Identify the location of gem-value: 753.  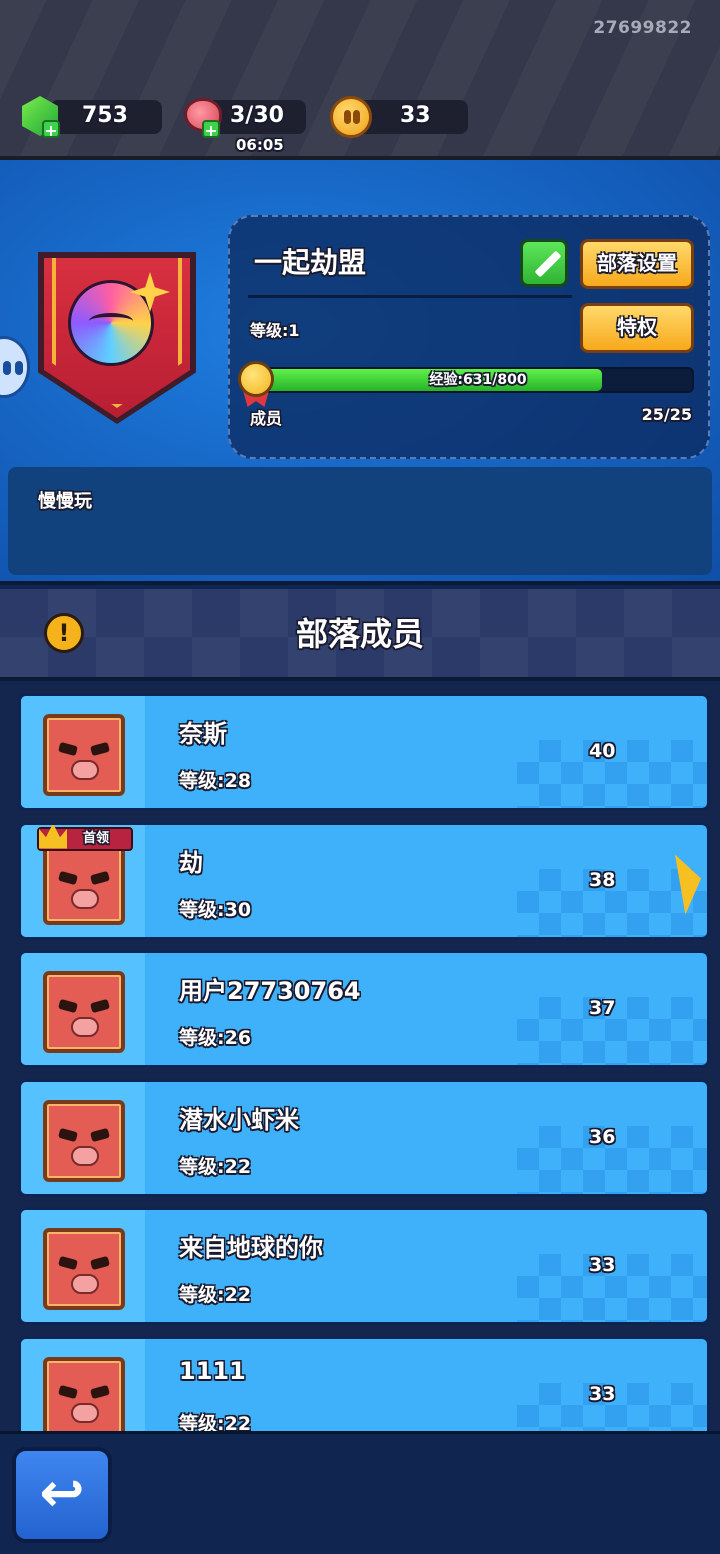
(105, 115).